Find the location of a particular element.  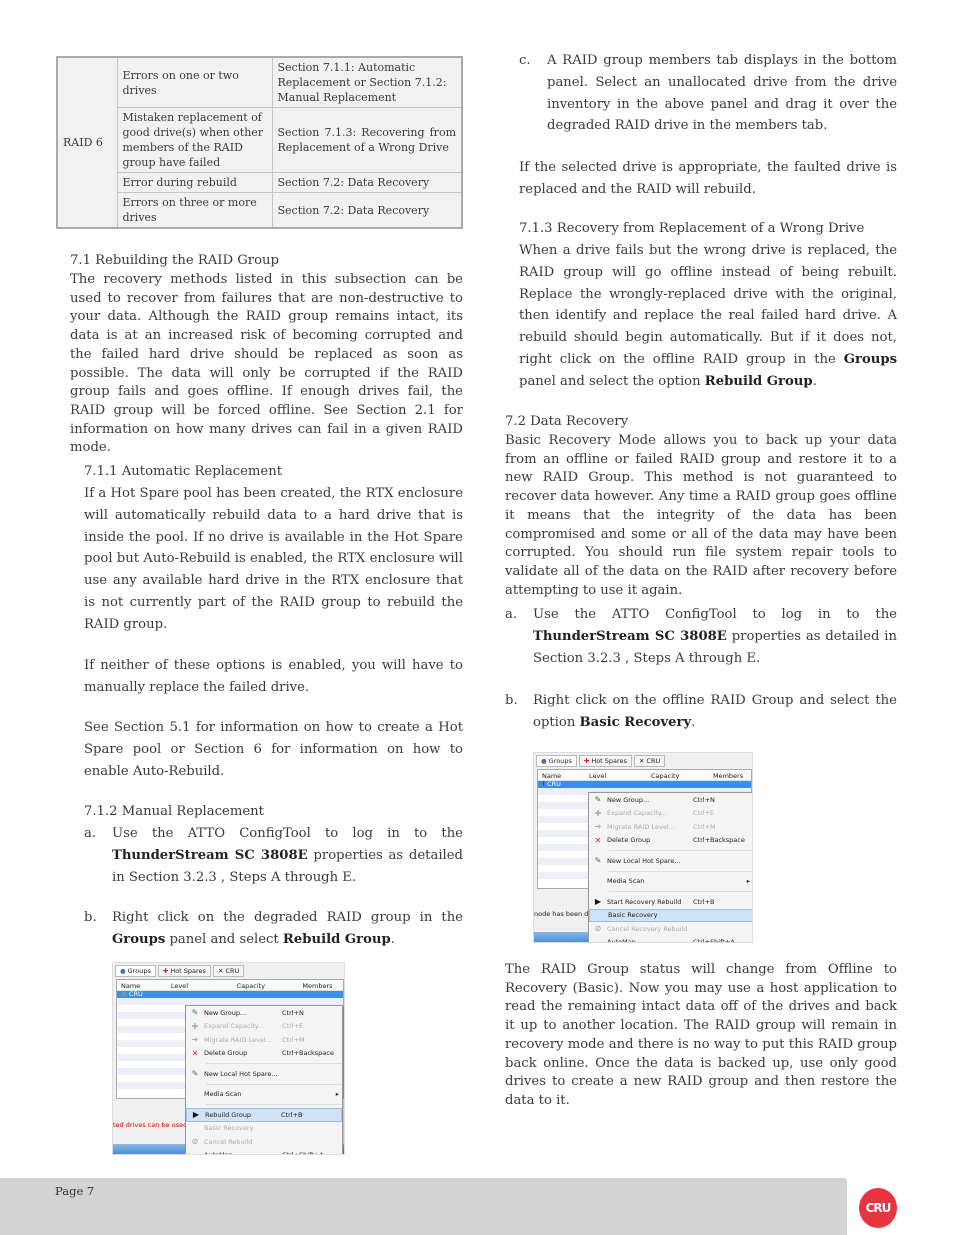

heading-7-1-2: 7.1.2 Manual Replacement is located at coordinates (174, 811).